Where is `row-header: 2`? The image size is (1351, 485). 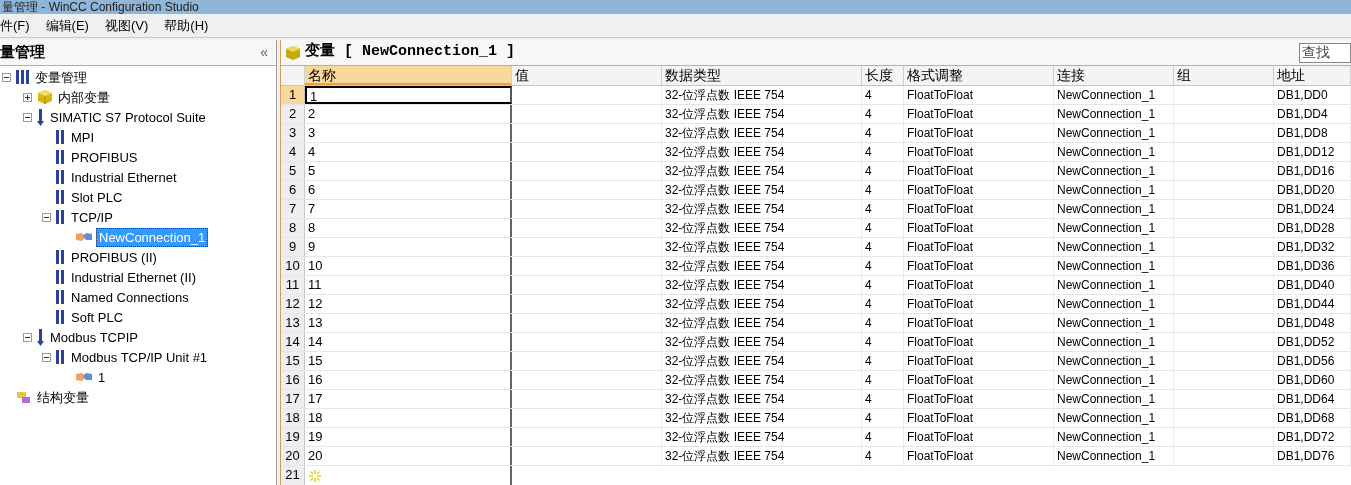 row-header: 2 is located at coordinates (293, 114).